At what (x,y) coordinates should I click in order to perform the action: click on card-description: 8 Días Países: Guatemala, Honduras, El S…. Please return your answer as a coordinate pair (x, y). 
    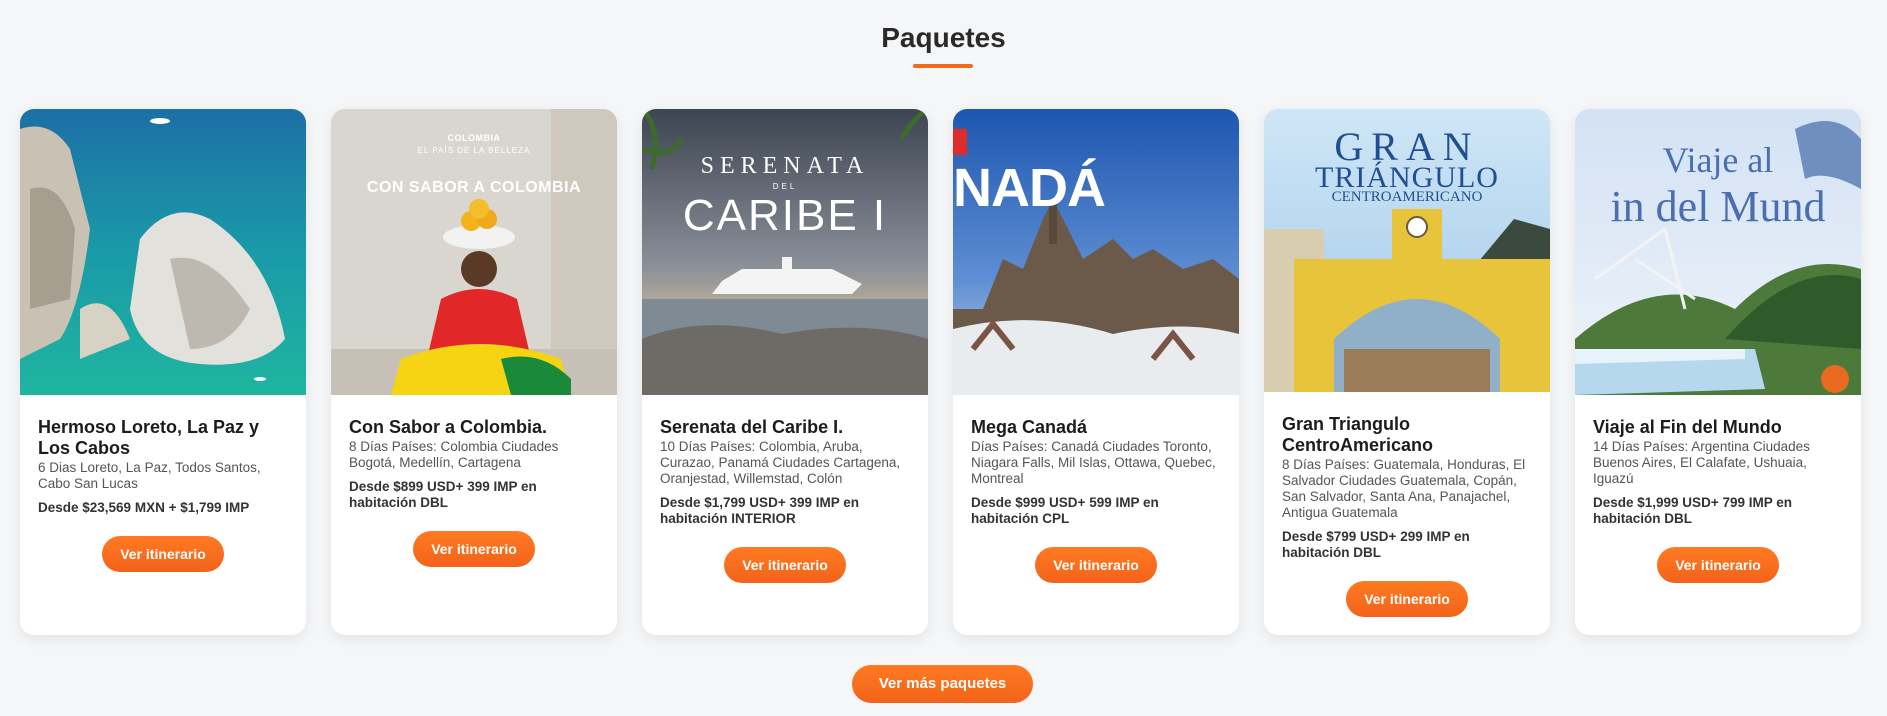
    Looking at the image, I should click on (1404, 488).